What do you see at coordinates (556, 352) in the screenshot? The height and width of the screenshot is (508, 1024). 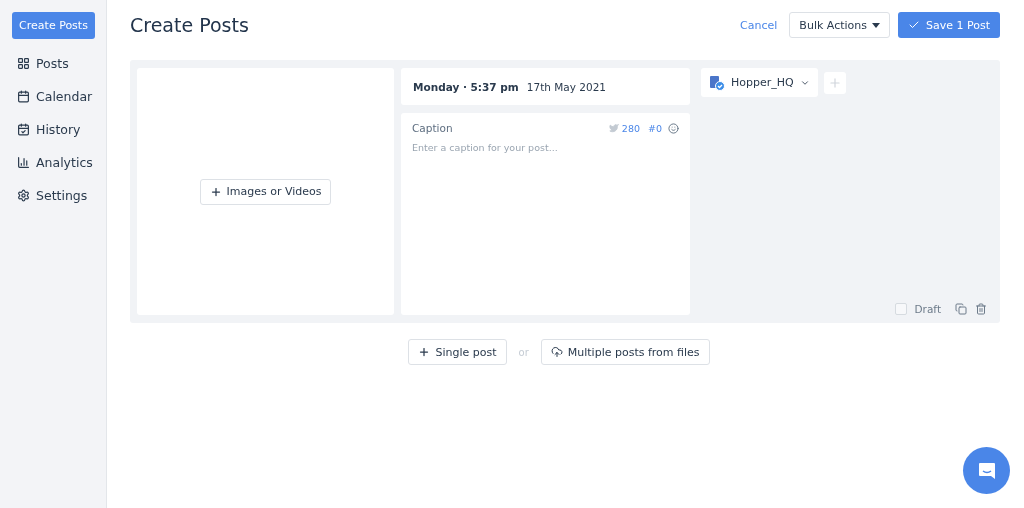 I see `upload-icon` at bounding box center [556, 352].